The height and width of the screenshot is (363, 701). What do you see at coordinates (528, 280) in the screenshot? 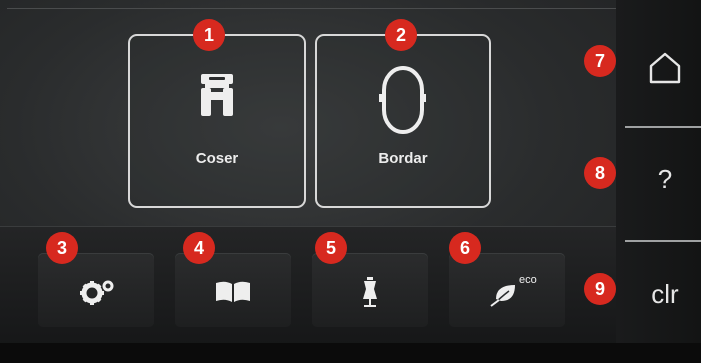
I see `eco-text: eco` at bounding box center [528, 280].